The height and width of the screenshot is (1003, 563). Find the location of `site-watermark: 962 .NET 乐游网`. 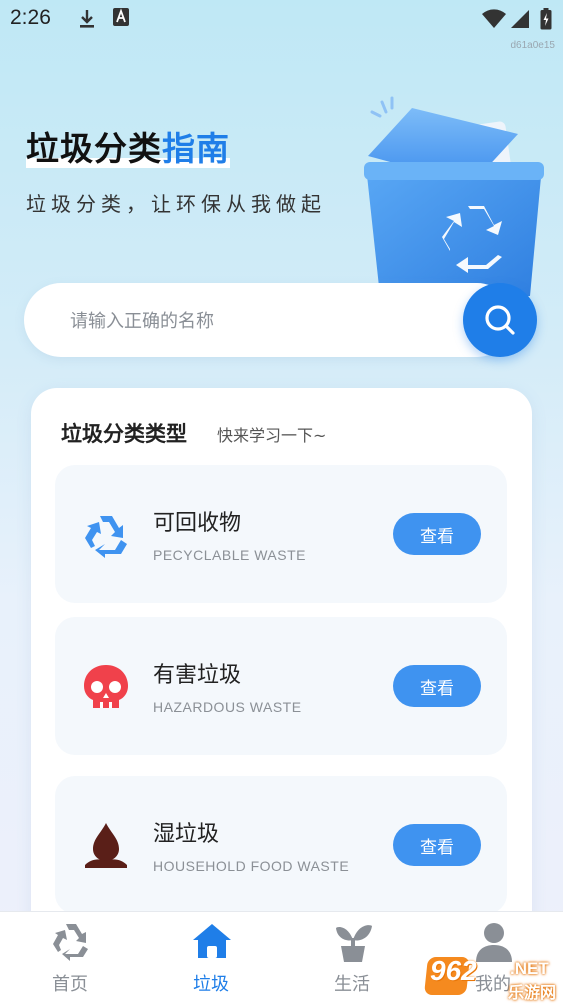

site-watermark: 962 .NET 乐游网 is located at coordinates (491, 977).